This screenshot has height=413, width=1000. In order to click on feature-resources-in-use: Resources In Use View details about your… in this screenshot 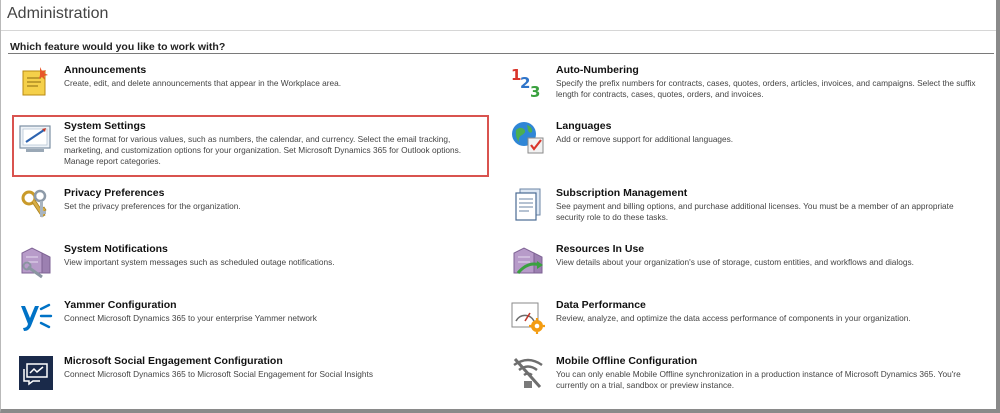, I will do `click(745, 263)`.